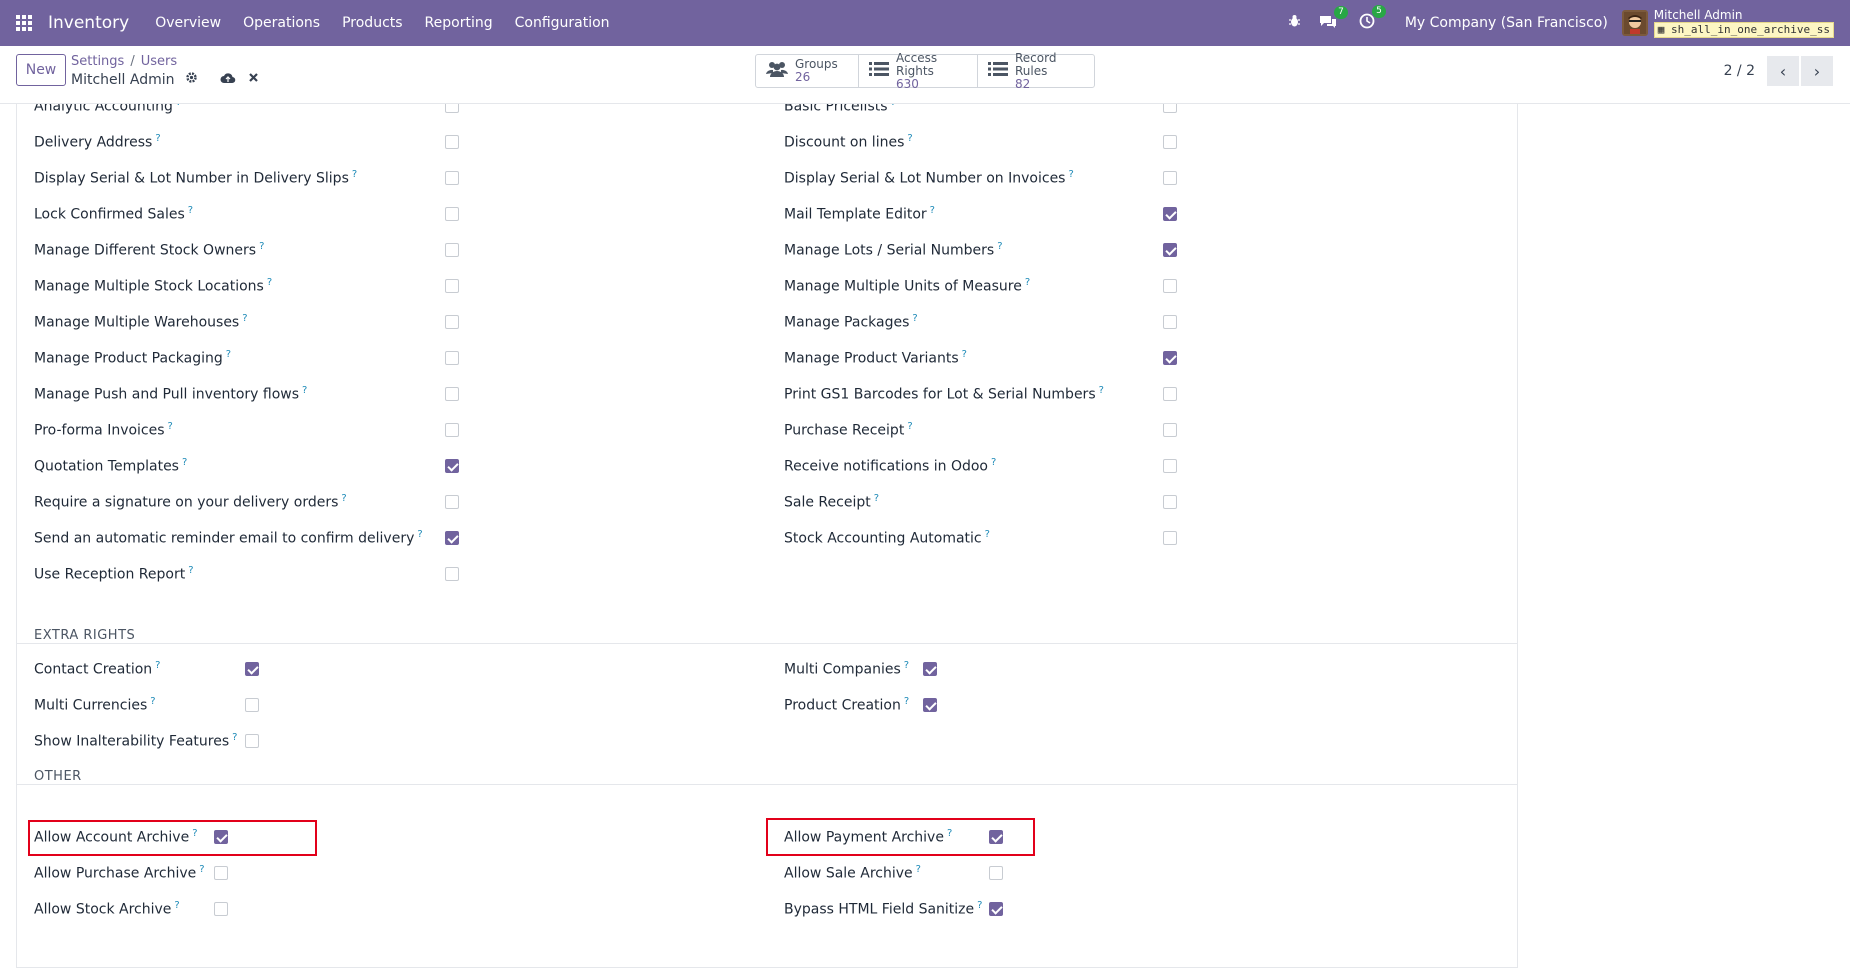 The width and height of the screenshot is (1850, 968). Describe the element at coordinates (930, 669) in the screenshot. I see `checkbox-multi-companies` at that location.